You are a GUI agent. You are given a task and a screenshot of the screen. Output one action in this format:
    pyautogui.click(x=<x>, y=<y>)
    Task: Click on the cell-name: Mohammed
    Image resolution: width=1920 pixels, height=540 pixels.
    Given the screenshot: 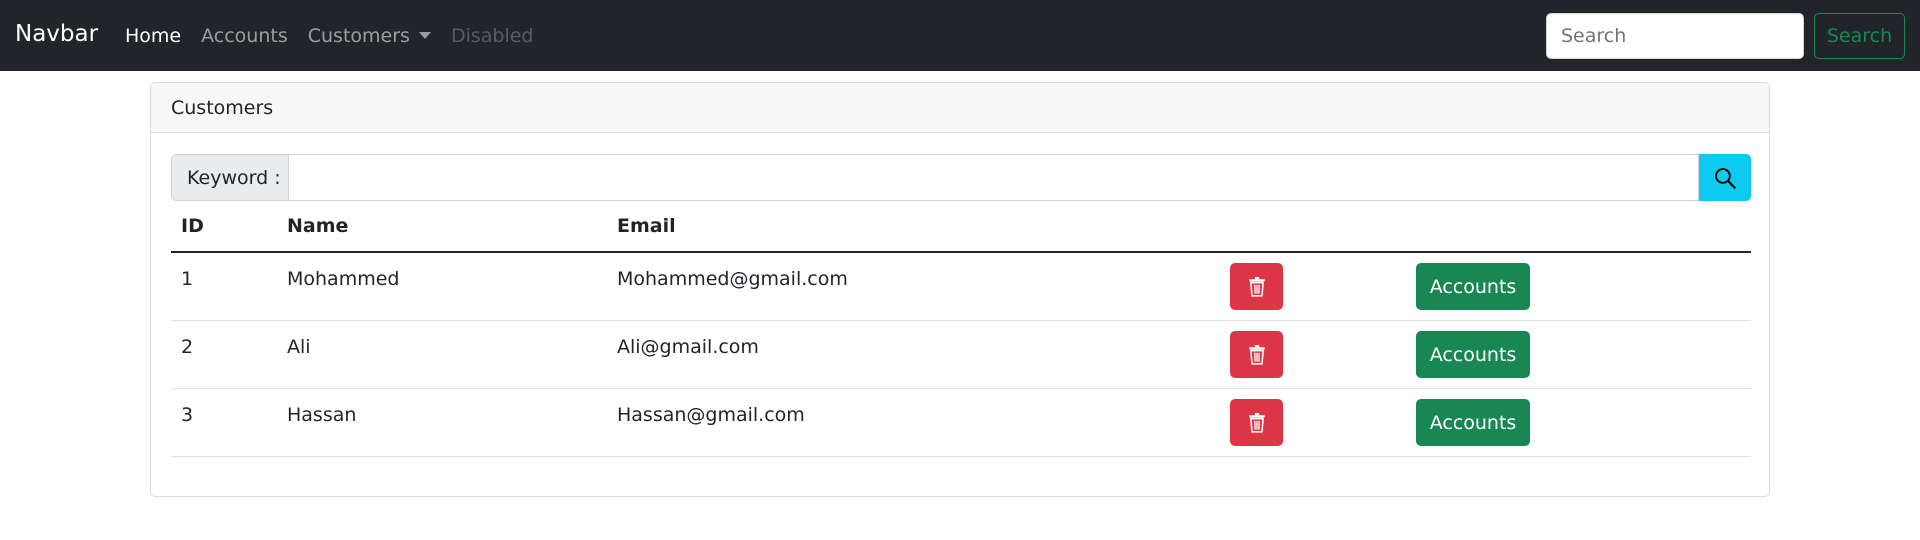 What is the action you would take?
    pyautogui.click(x=343, y=279)
    